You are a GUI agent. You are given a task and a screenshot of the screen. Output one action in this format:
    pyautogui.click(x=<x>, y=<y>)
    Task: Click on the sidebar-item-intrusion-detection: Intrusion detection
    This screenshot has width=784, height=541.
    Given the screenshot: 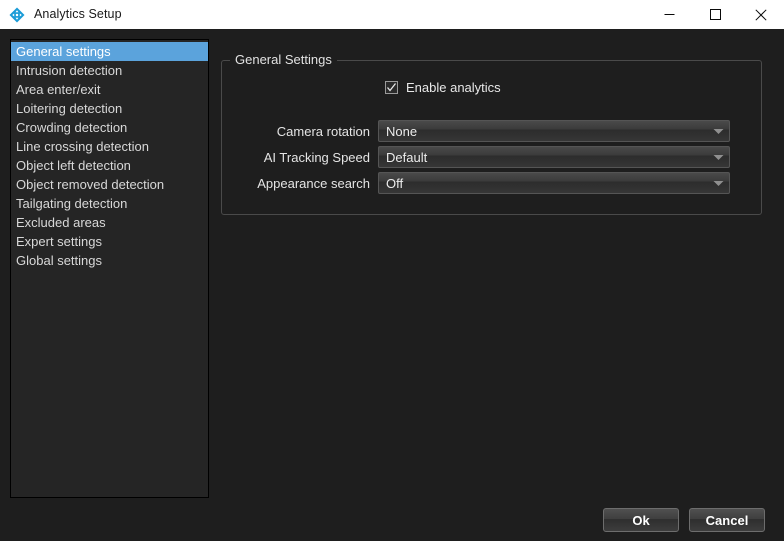 What is the action you would take?
    pyautogui.click(x=109, y=70)
    